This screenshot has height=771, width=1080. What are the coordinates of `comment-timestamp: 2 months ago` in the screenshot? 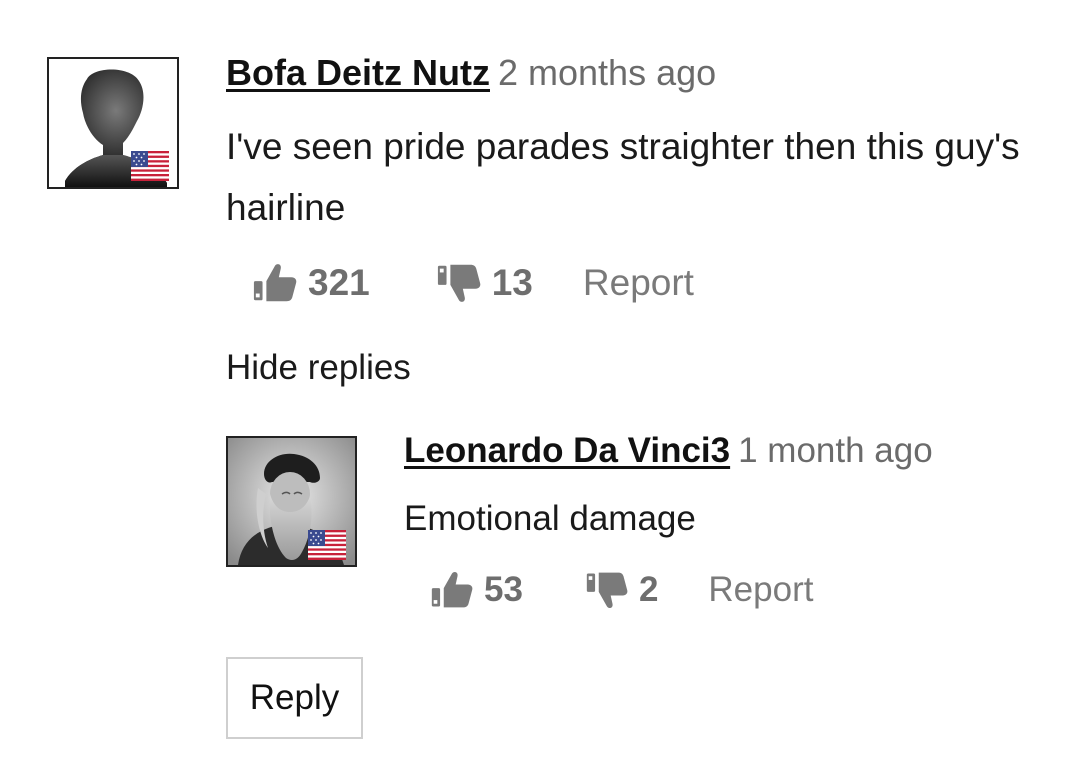 It's located at (607, 72).